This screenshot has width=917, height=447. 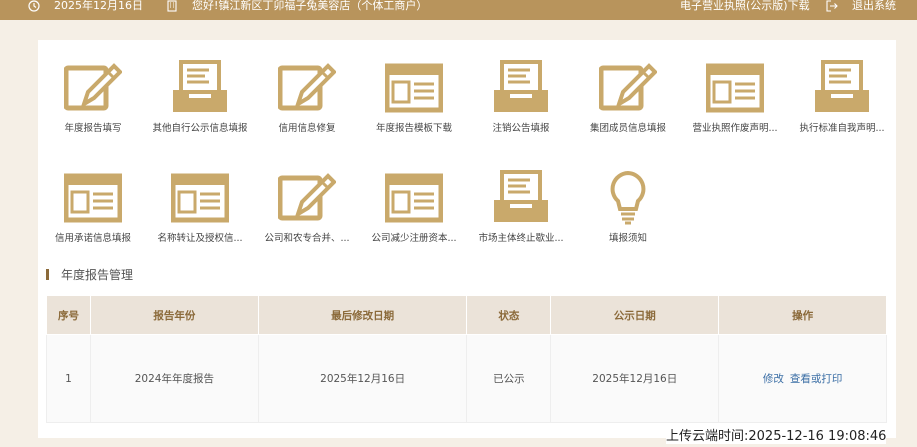 What do you see at coordinates (92, 238) in the screenshot?
I see `tile-label: 信用承诺信息填报` at bounding box center [92, 238].